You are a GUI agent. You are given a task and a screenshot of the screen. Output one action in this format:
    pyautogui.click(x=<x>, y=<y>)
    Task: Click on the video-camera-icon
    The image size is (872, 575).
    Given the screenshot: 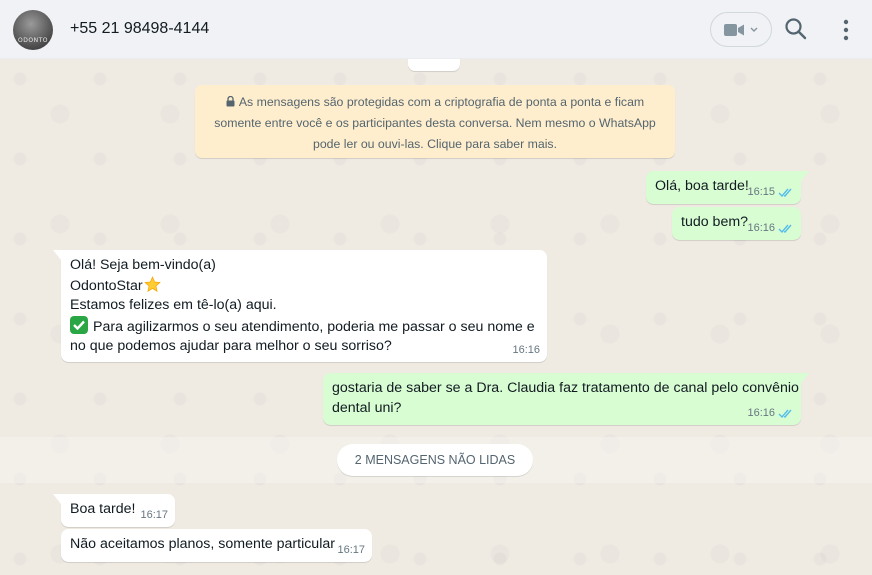 What is the action you would take?
    pyautogui.click(x=734, y=29)
    